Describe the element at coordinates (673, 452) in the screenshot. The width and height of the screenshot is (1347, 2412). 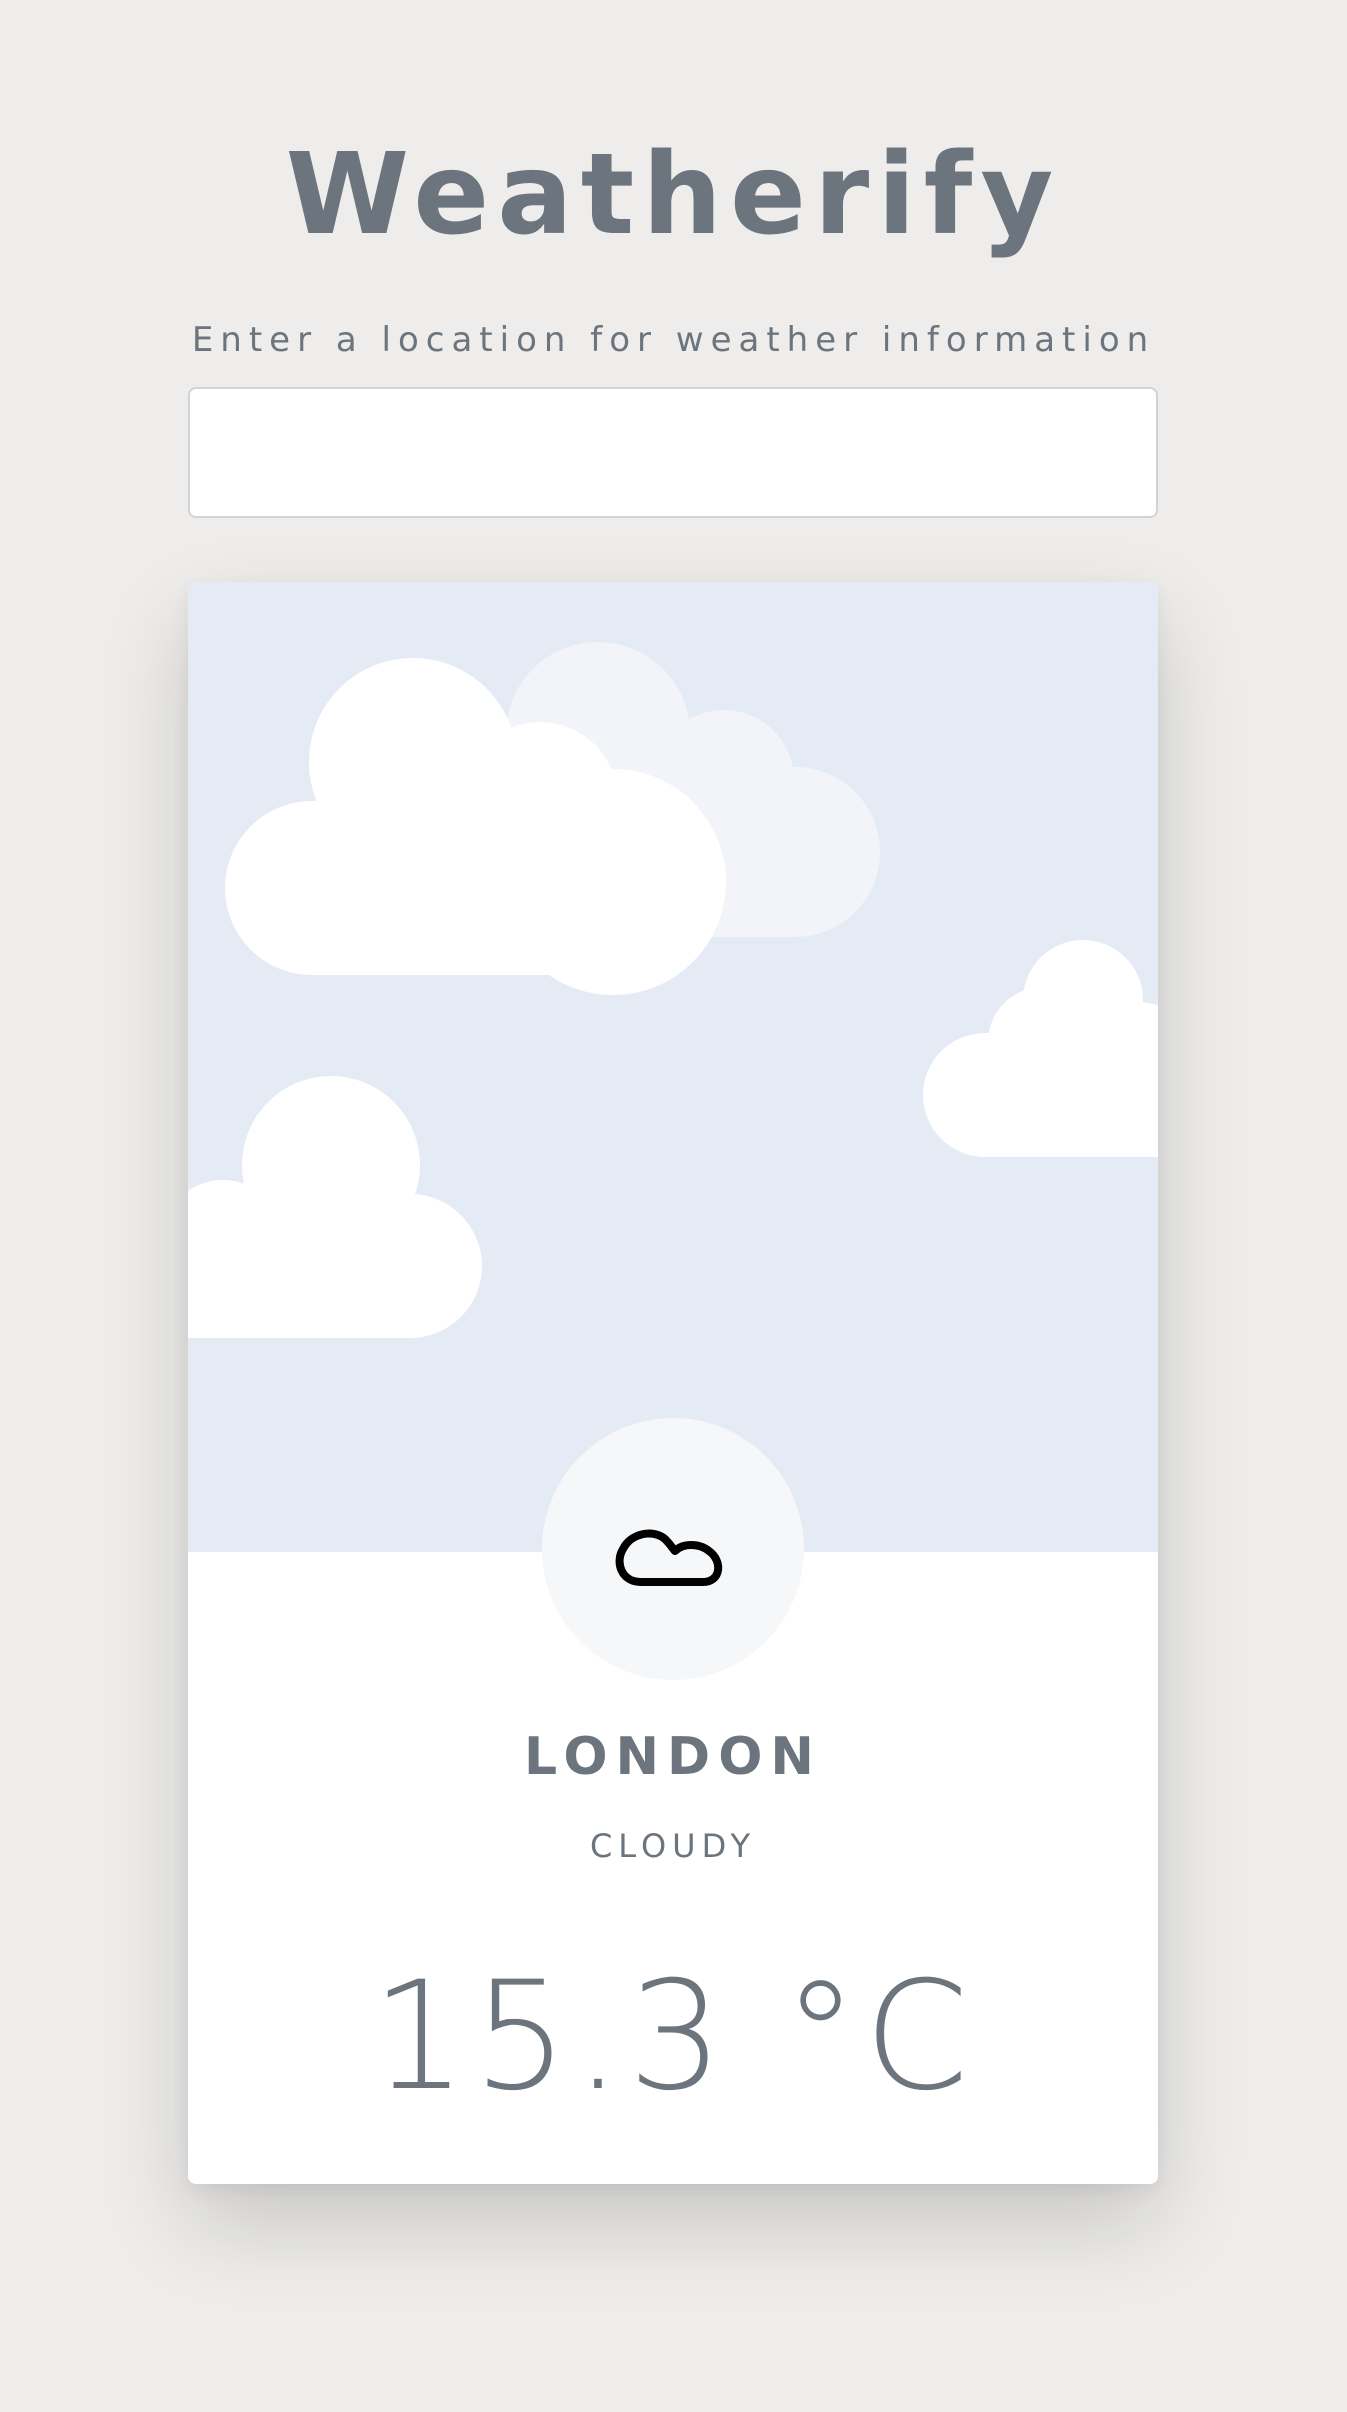
I see `location-search-input` at that location.